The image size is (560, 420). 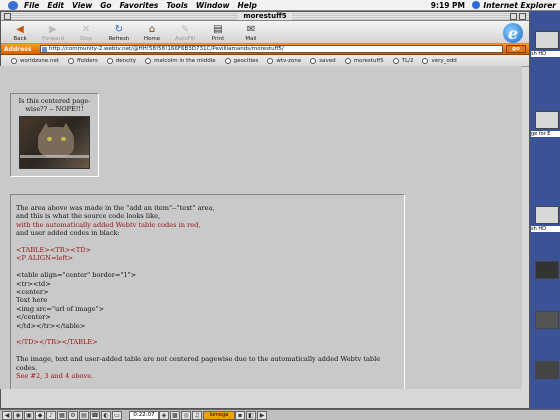 I want to click on favorite-item: worldzone.net, so click(x=35, y=60).